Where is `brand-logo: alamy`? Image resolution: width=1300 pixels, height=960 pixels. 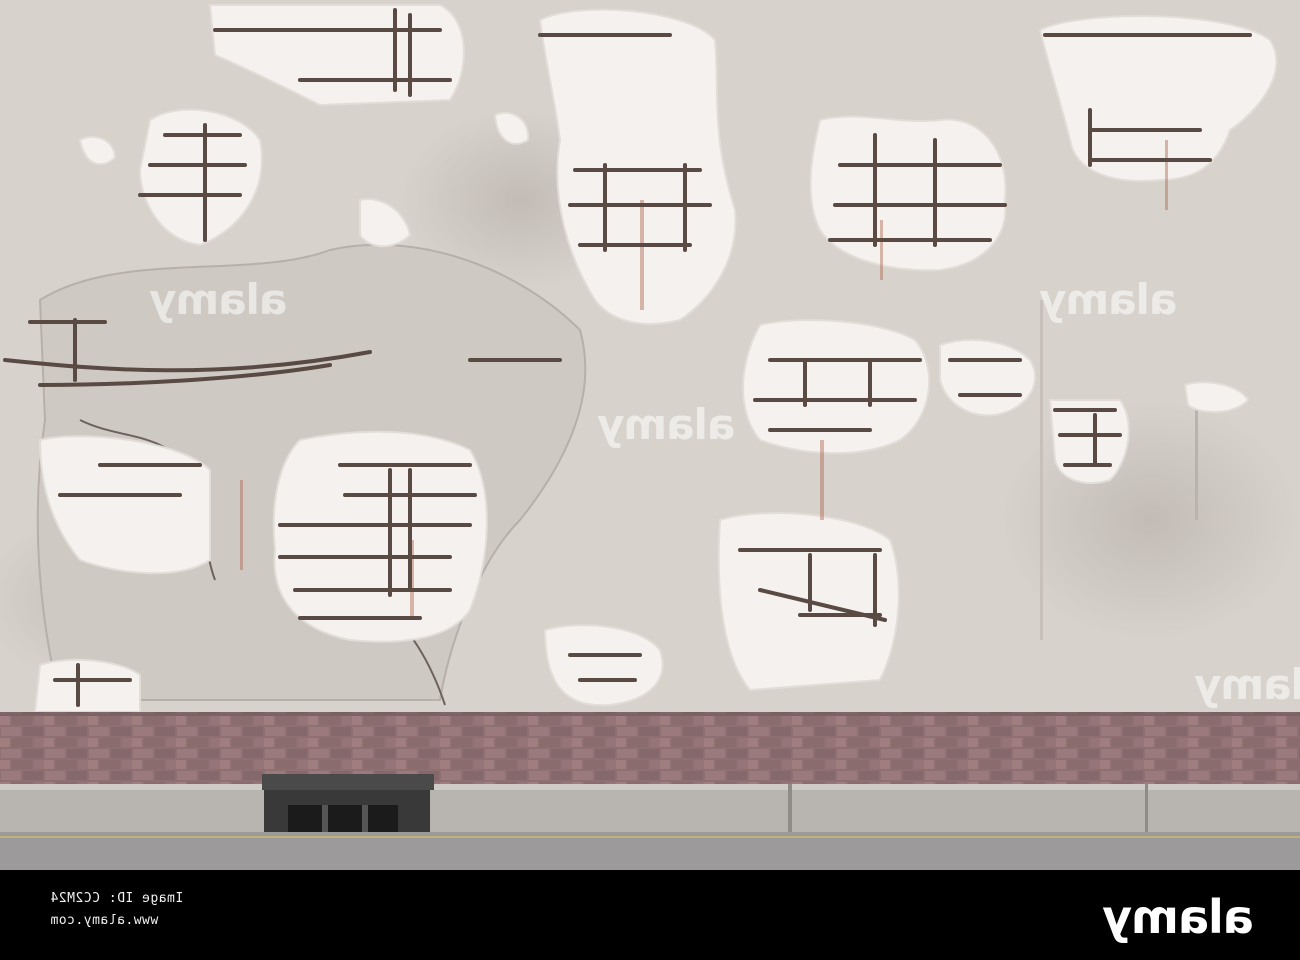 brand-logo: alamy is located at coordinates (1178, 917).